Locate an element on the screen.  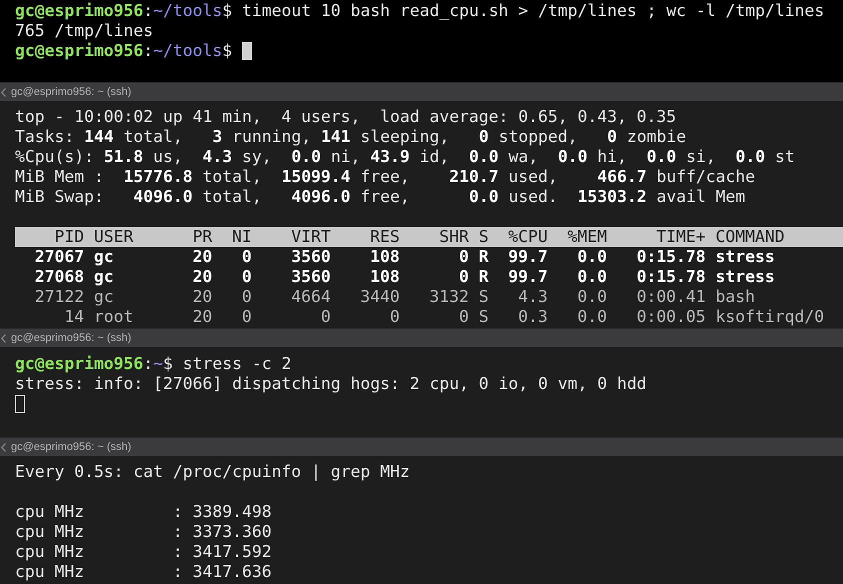
terminal-line: gc@esprimo956:~/tools$ is located at coordinates (123, 51).